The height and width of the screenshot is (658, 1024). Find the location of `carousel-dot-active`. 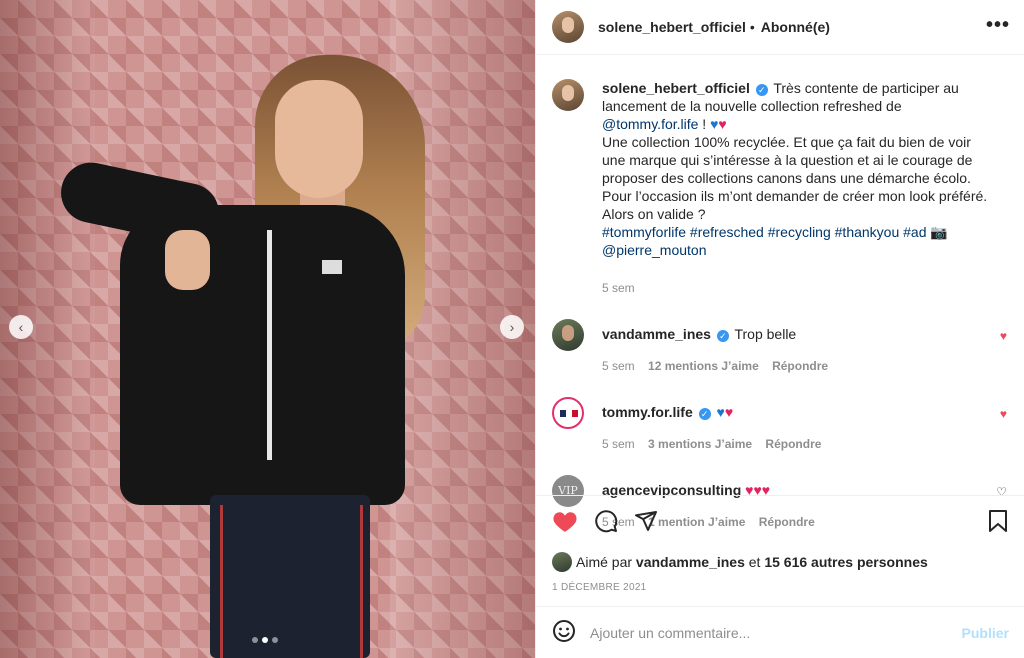

carousel-dot-active is located at coordinates (265, 640).